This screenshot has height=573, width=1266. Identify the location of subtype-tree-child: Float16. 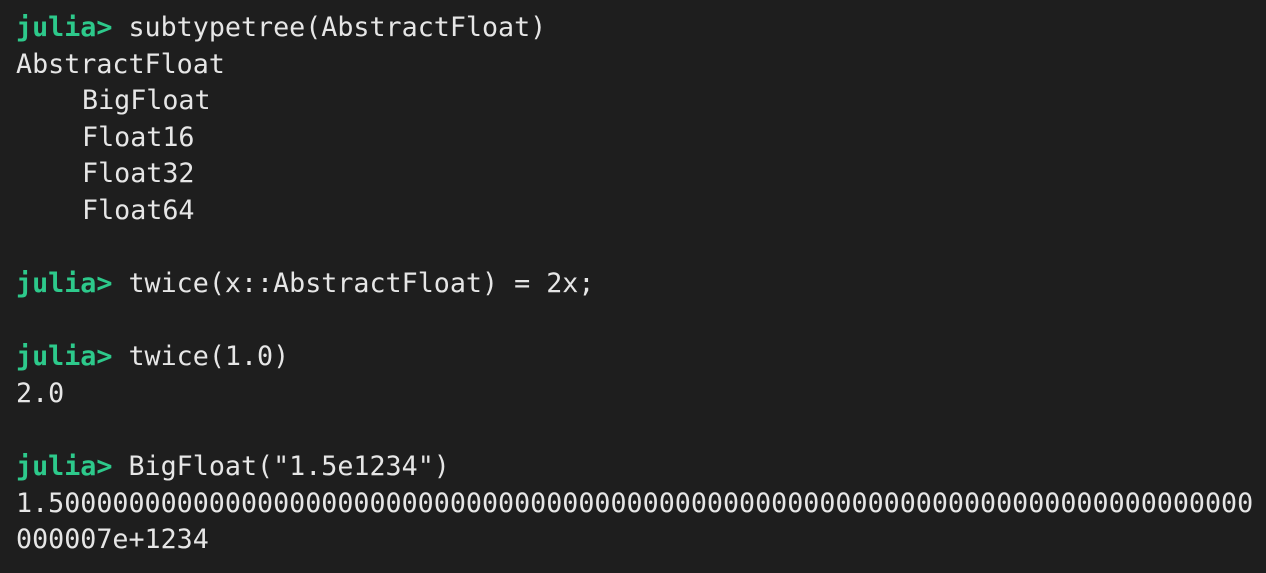
(138, 137).